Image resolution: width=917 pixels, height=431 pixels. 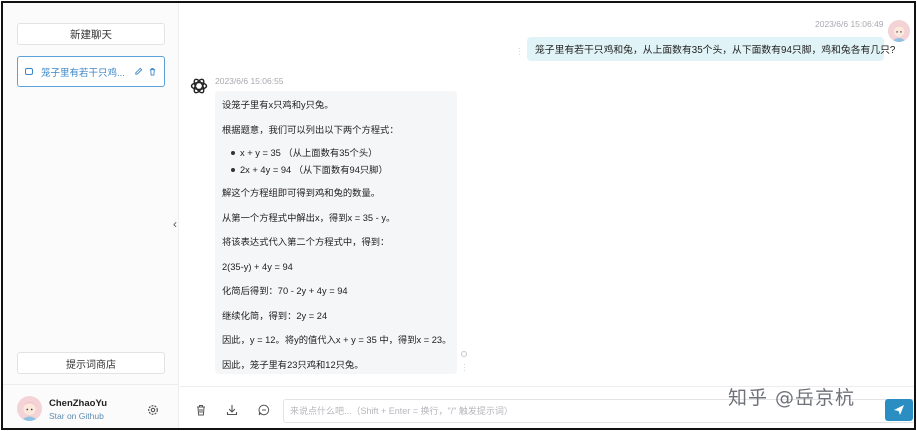 I want to click on new-chat-button: 新建聊天, so click(x=91, y=34).